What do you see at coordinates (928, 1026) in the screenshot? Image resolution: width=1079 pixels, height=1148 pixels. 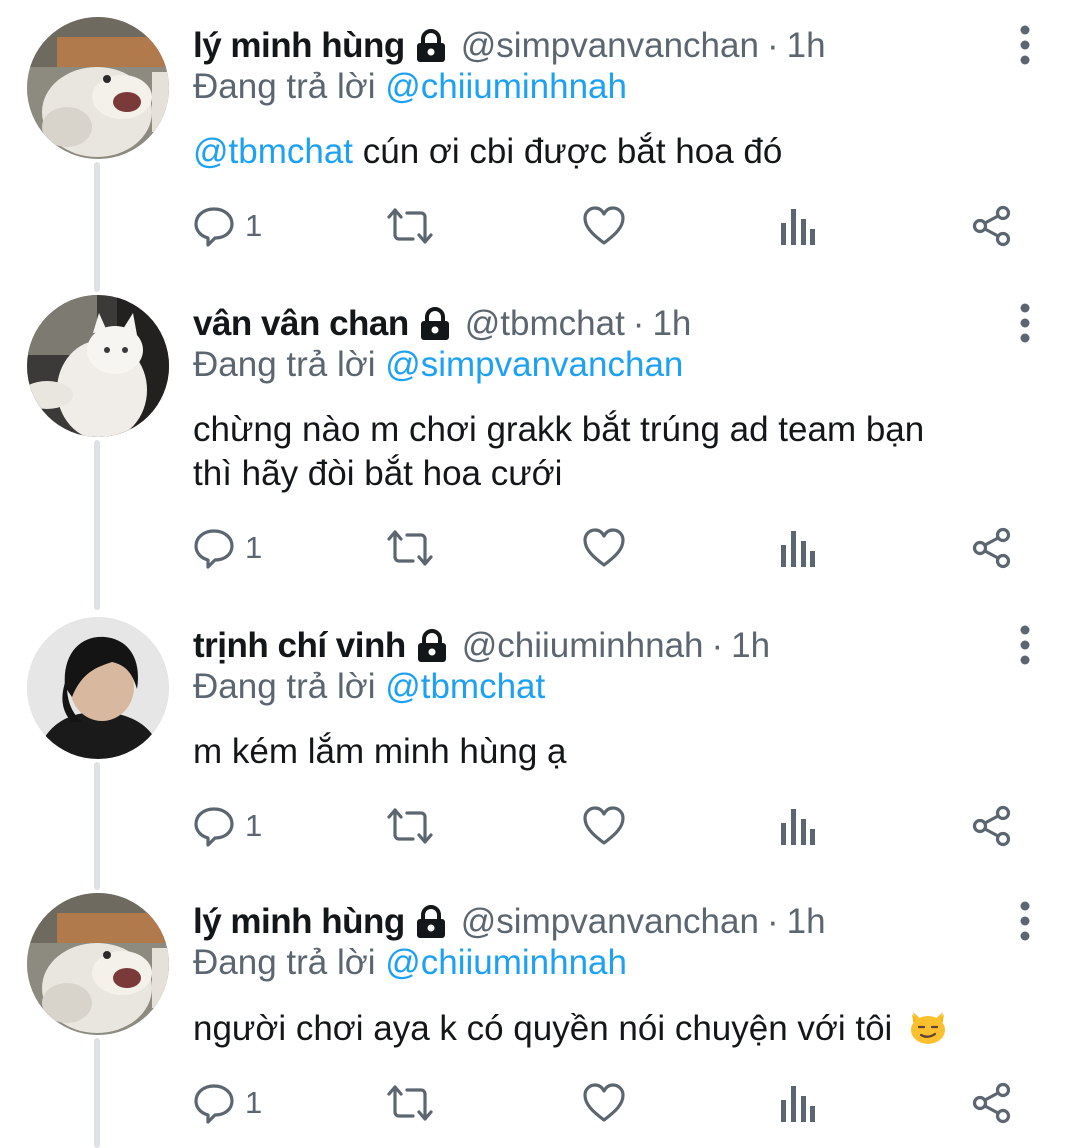 I see `smirking-cat-emoji` at bounding box center [928, 1026].